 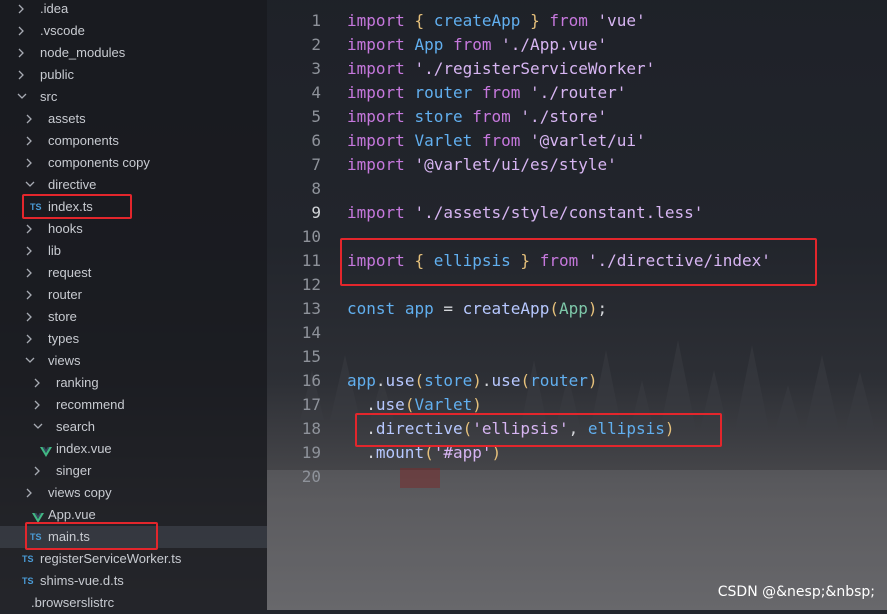 What do you see at coordinates (316, 140) in the screenshot?
I see `line-number: 6` at bounding box center [316, 140].